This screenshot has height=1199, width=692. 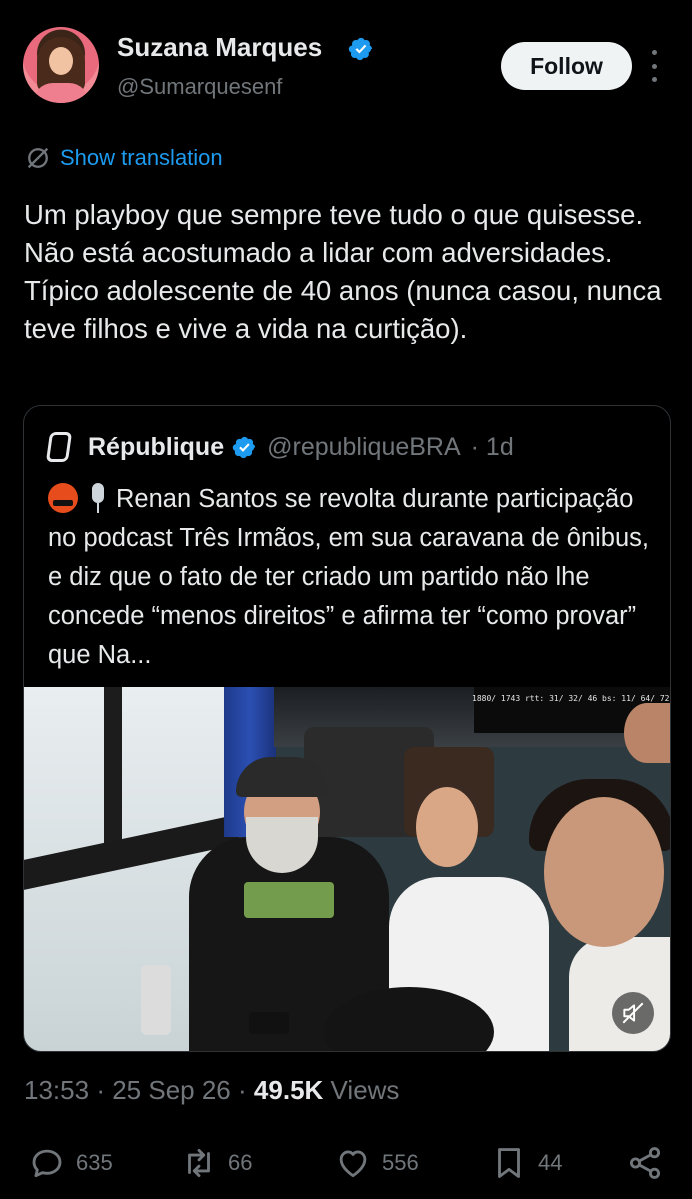 I want to click on like-button: 556, so click(x=376, y=1163).